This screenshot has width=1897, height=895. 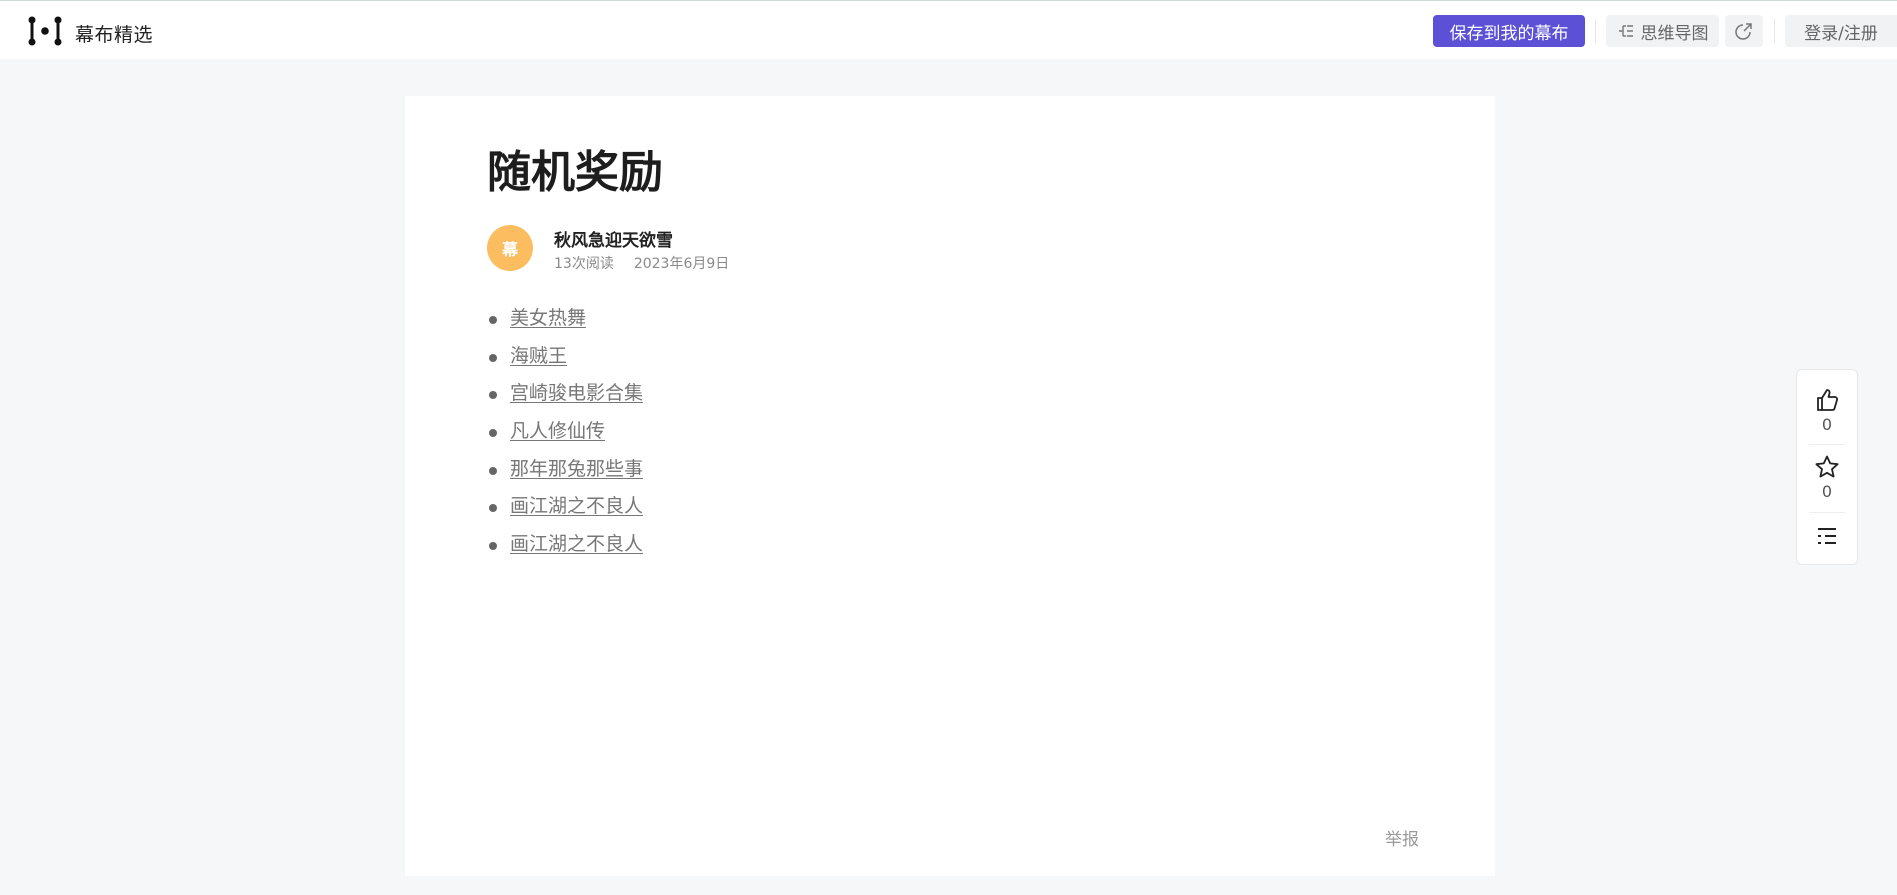 I want to click on author-name: 秋风急迎天欲雪, so click(x=613, y=238).